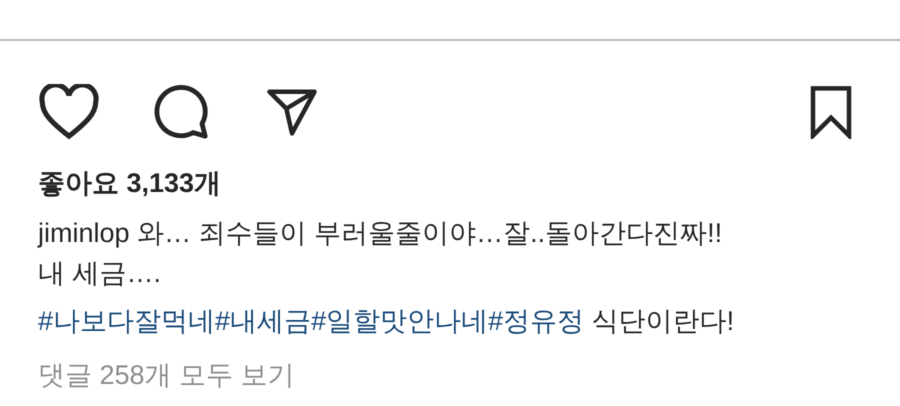  Describe the element at coordinates (831, 112) in the screenshot. I see `bookmark-icon` at that location.